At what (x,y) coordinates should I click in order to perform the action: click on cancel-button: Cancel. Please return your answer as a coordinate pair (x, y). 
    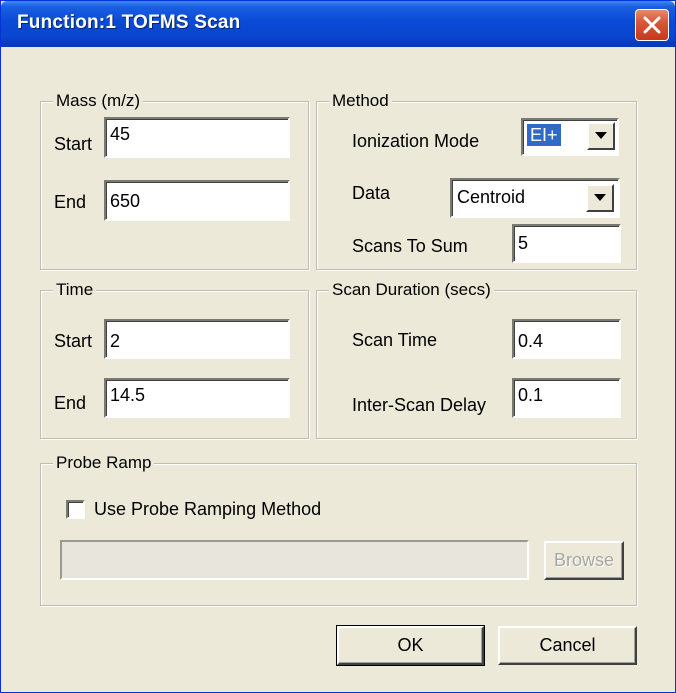
    Looking at the image, I should click on (567, 645).